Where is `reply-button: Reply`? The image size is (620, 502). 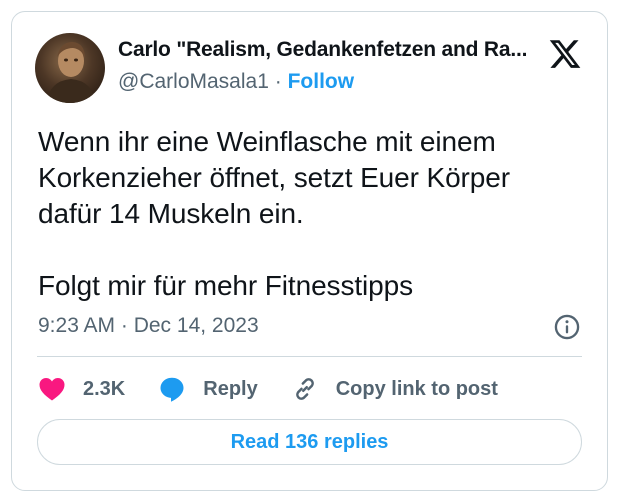
reply-button: Reply is located at coordinates (207, 389).